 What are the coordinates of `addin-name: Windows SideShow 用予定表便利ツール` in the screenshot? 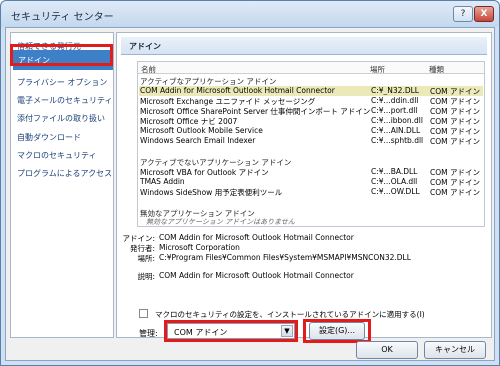 It's located at (211, 192).